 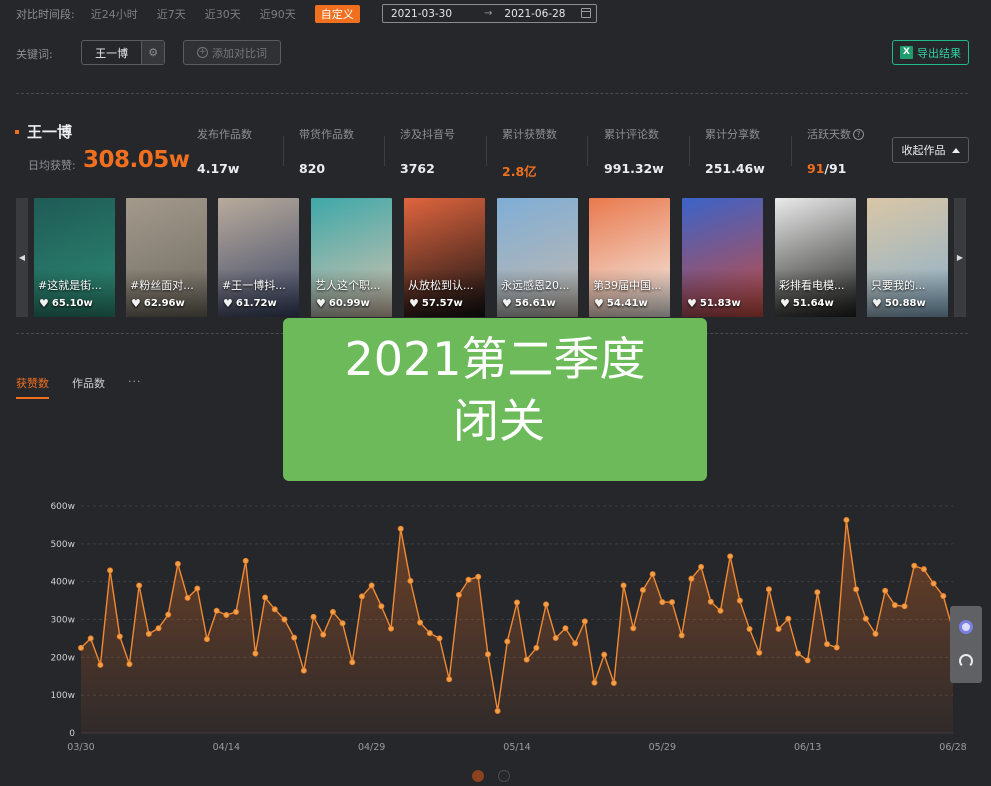 I want to click on active-days-value: 91, so click(x=816, y=168).